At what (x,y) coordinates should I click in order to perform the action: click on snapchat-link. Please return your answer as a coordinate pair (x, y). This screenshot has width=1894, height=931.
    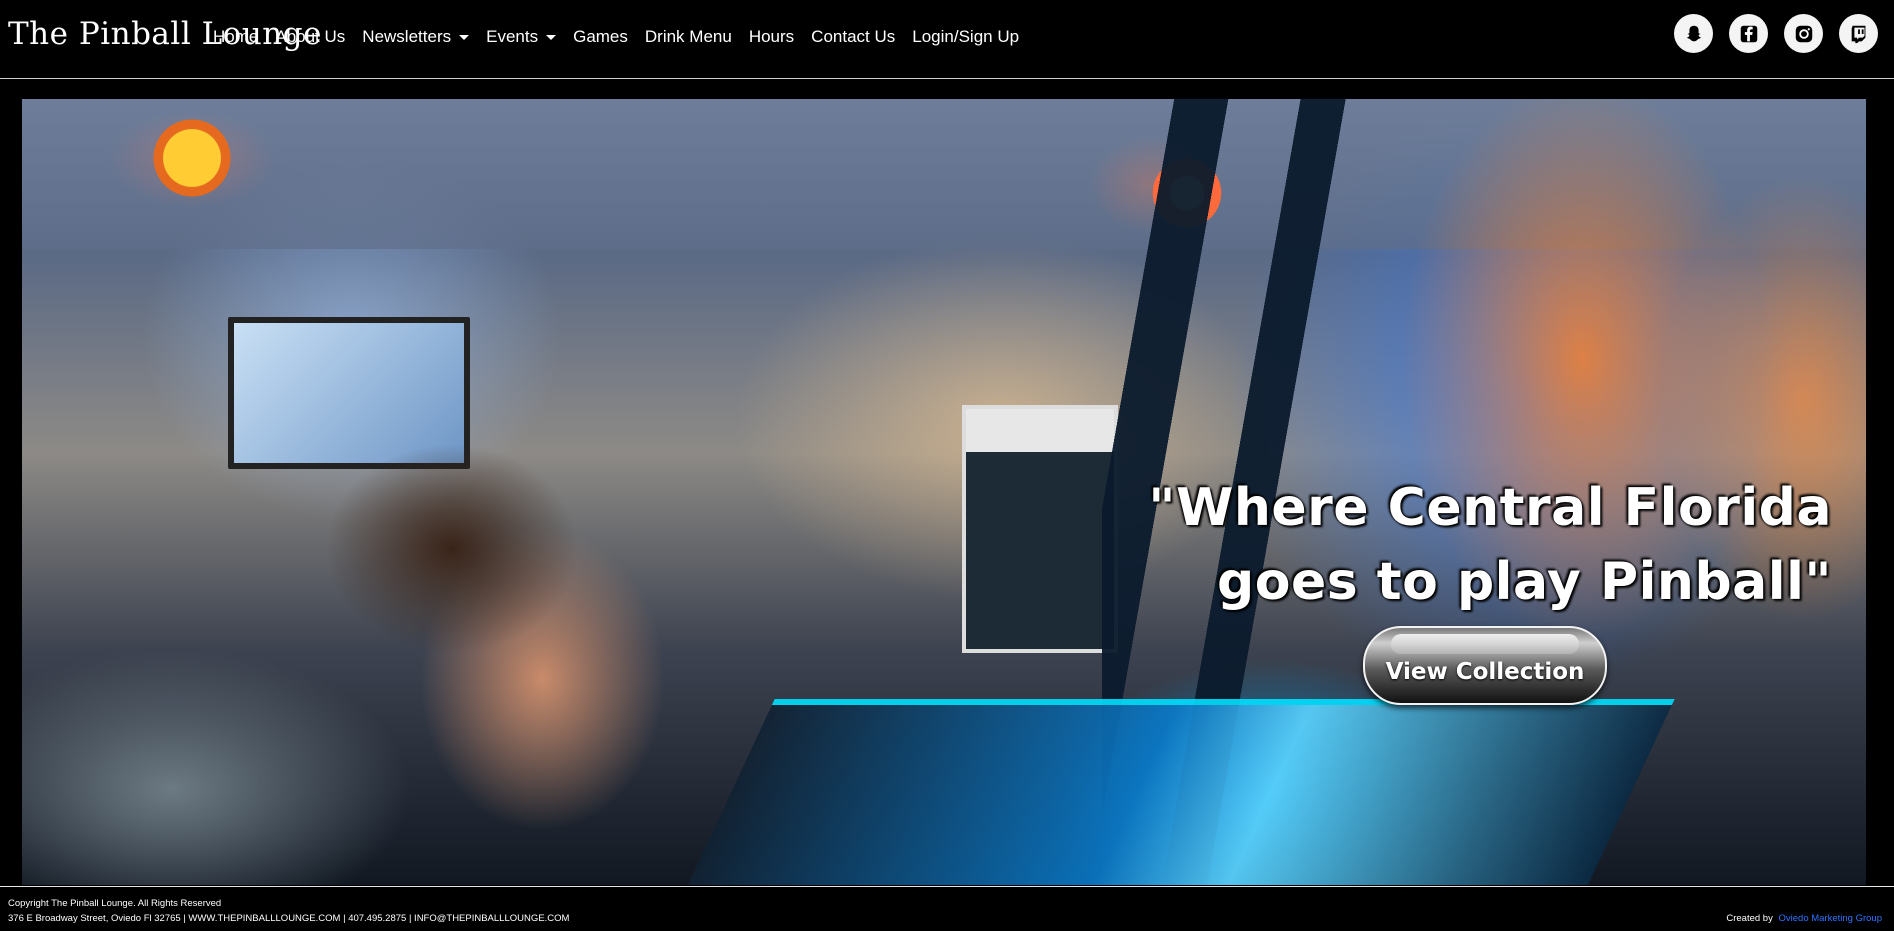
    Looking at the image, I should click on (1693, 33).